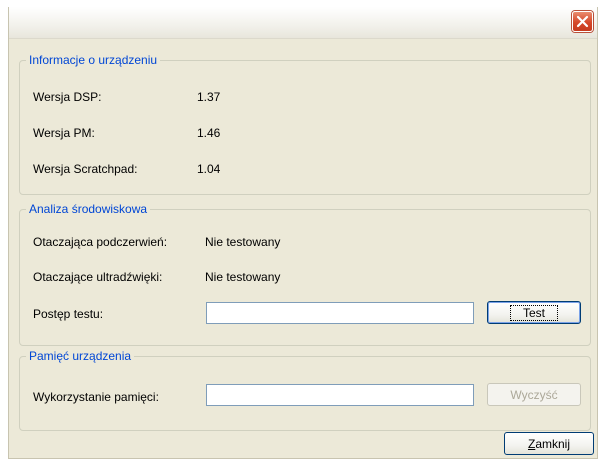 This screenshot has width=602, height=466. What do you see at coordinates (68, 314) in the screenshot?
I see `test-progress-label: Postęp testu:` at bounding box center [68, 314].